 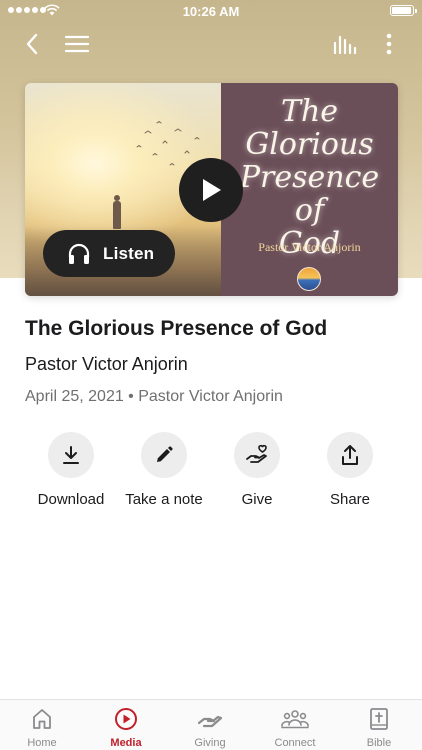 What do you see at coordinates (164, 499) in the screenshot?
I see `take-note-label: Take a note` at bounding box center [164, 499].